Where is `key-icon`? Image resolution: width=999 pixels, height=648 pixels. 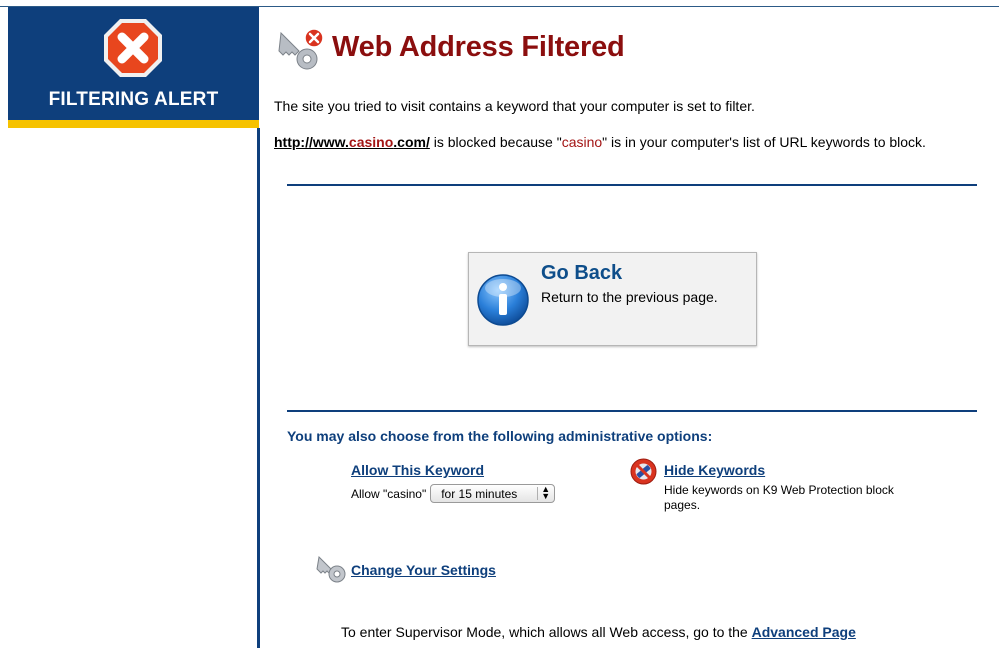
key-icon is located at coordinates (331, 569).